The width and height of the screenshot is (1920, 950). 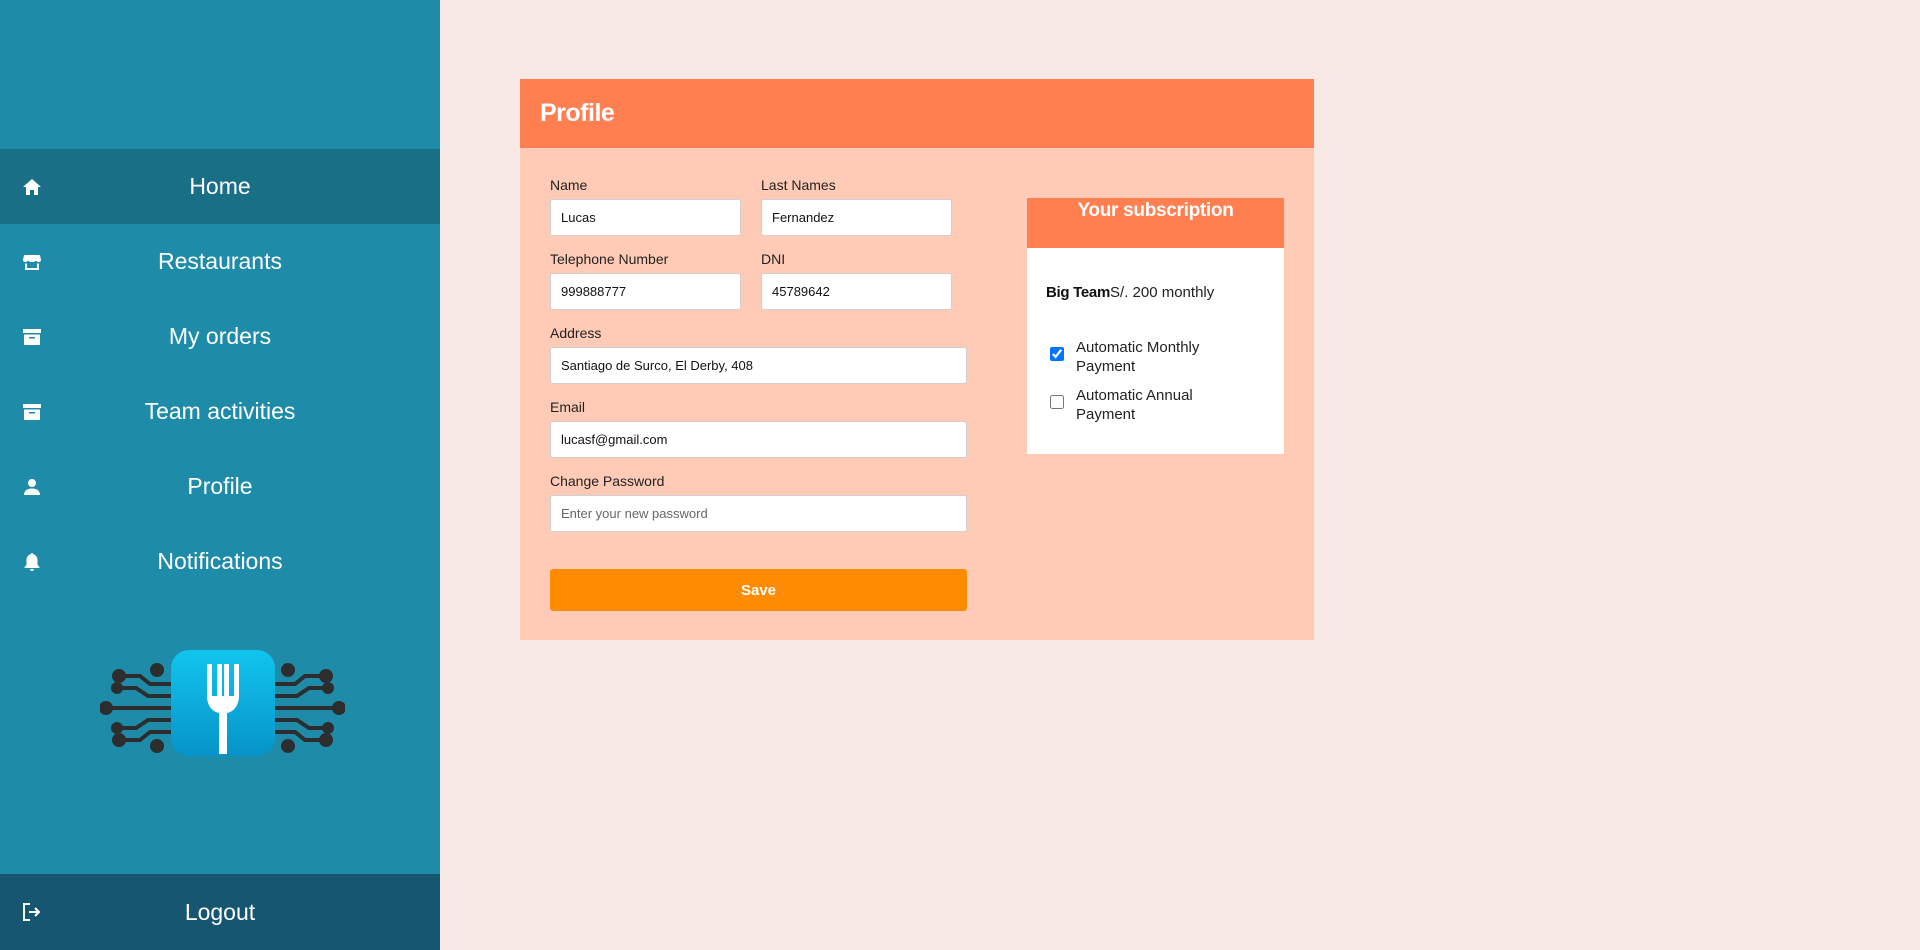 What do you see at coordinates (32, 187) in the screenshot?
I see `home-icon` at bounding box center [32, 187].